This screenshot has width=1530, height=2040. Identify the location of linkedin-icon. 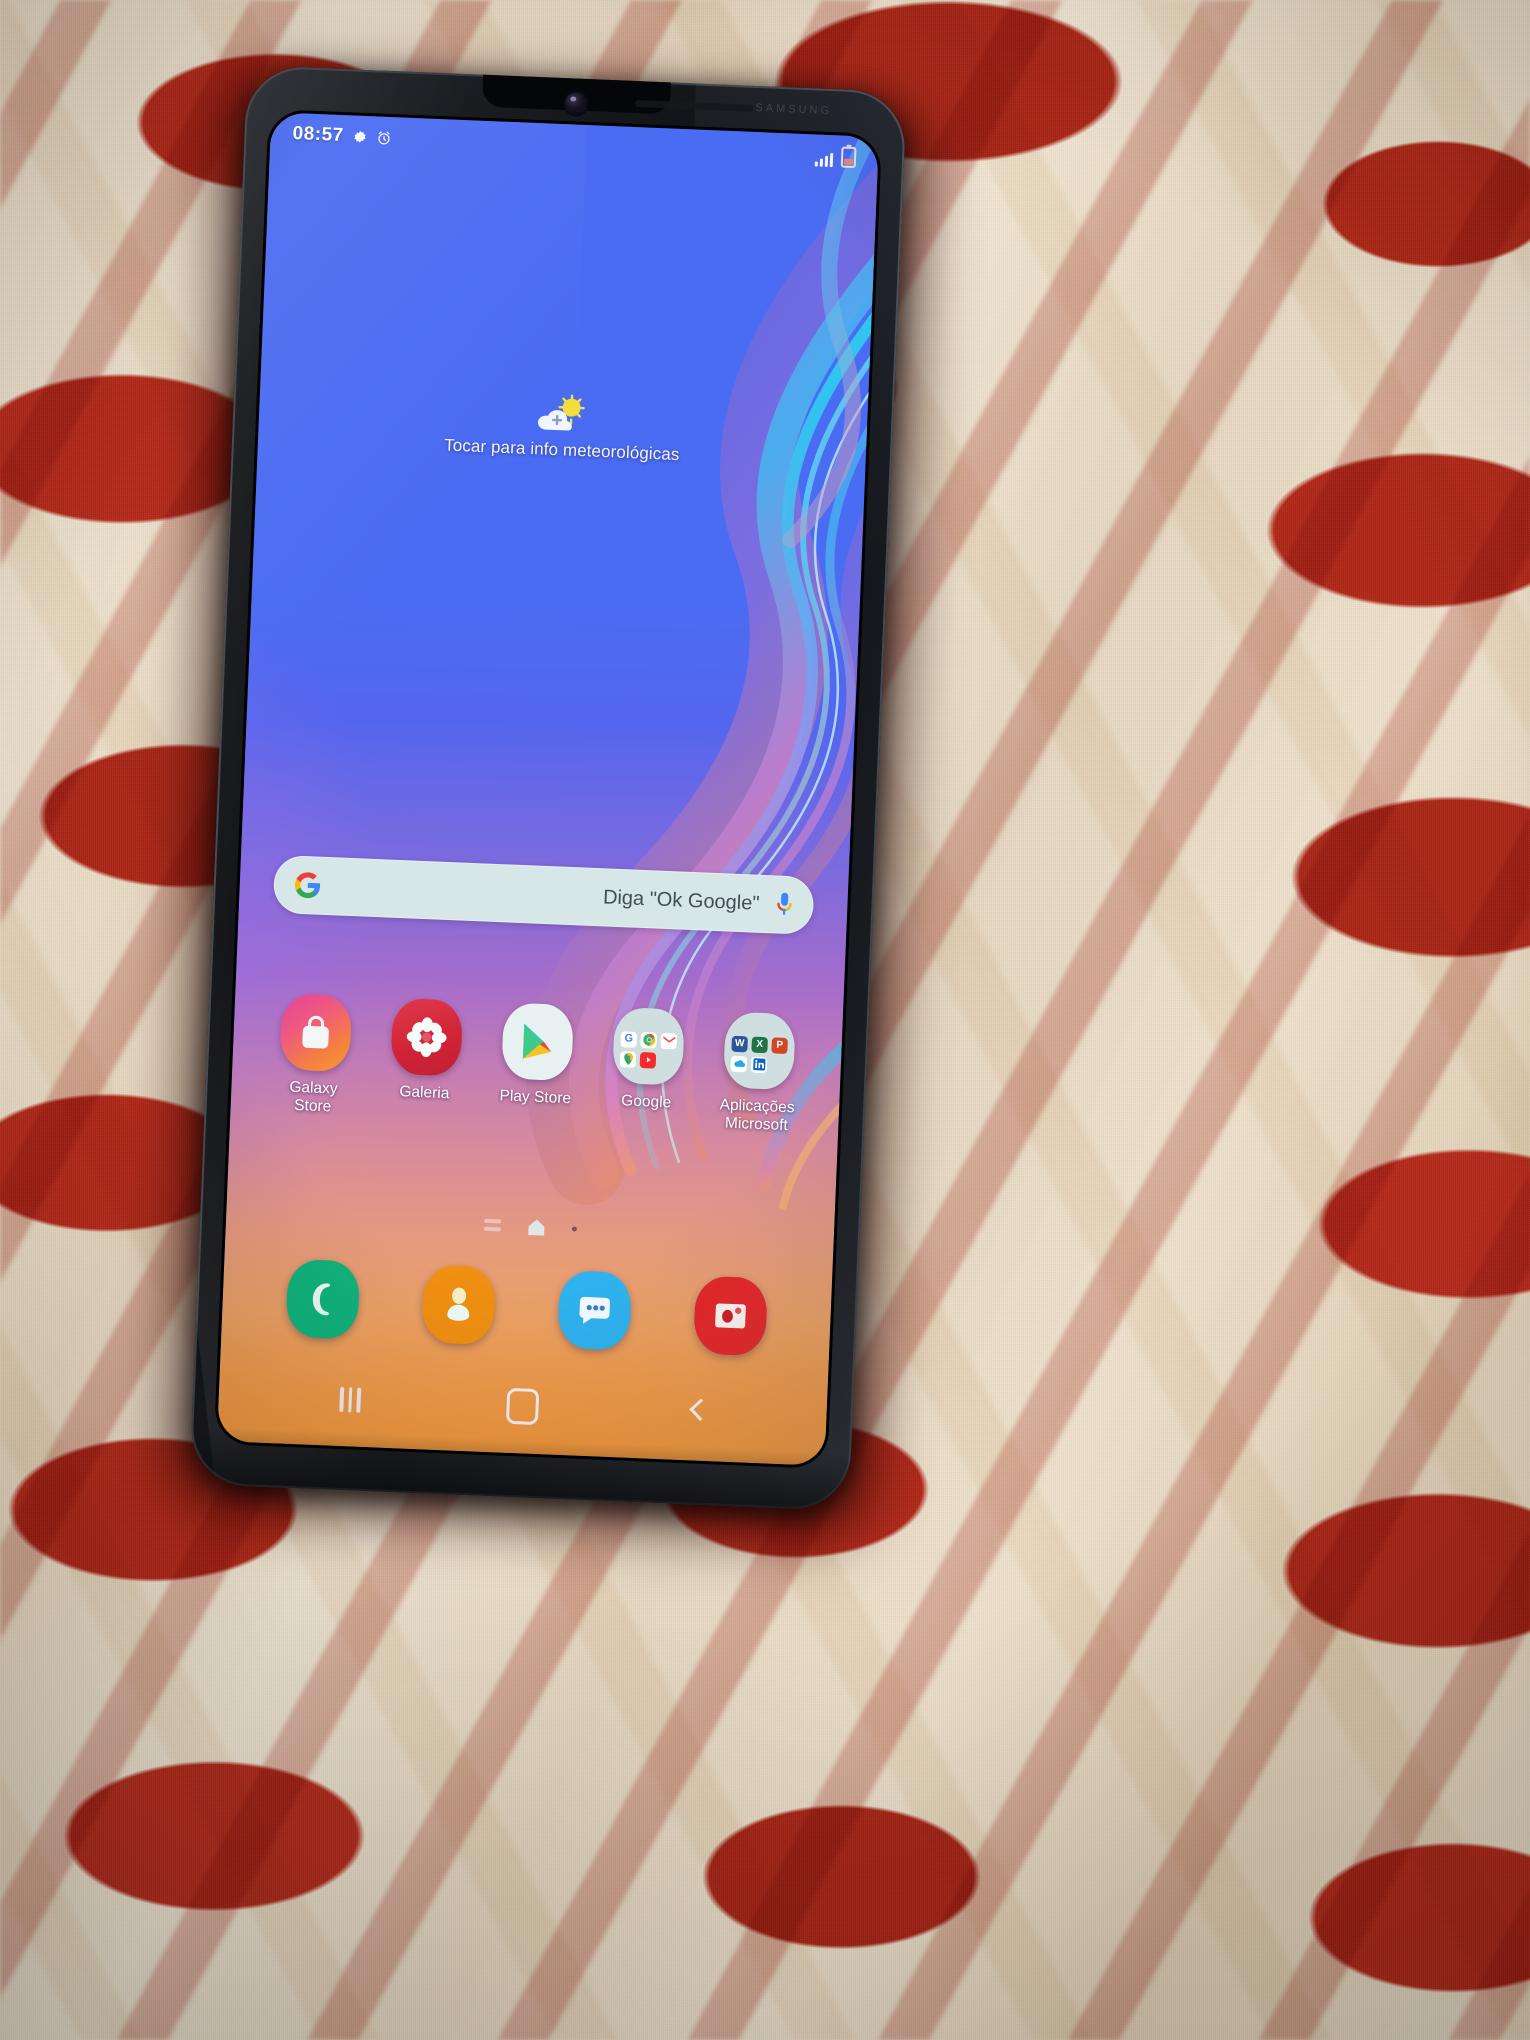
(759, 1064).